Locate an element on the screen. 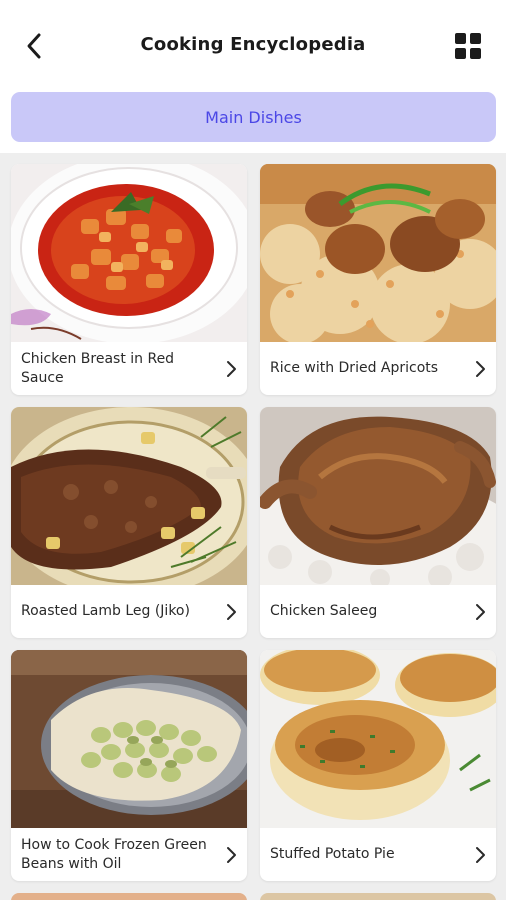  recipe-title: Chicken Saleeg is located at coordinates (324, 611).